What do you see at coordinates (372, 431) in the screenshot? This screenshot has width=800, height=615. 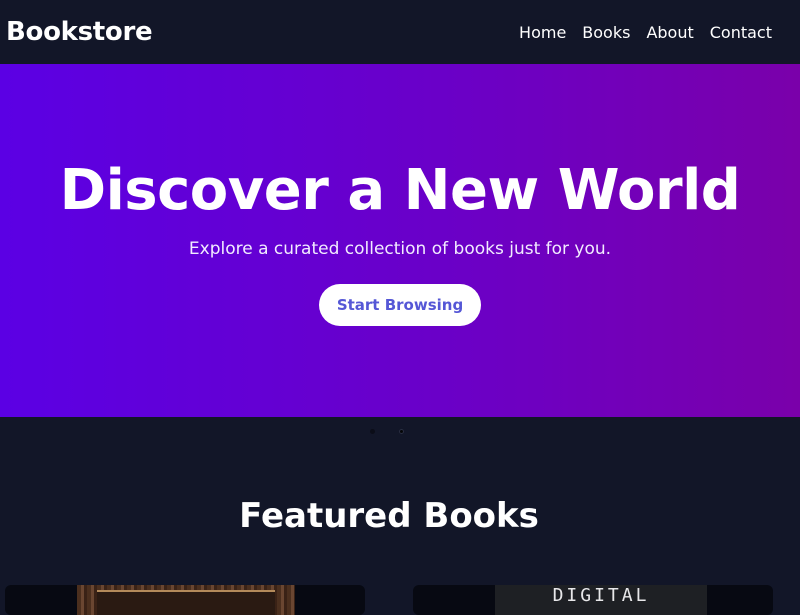 I see `carousel-dot` at bounding box center [372, 431].